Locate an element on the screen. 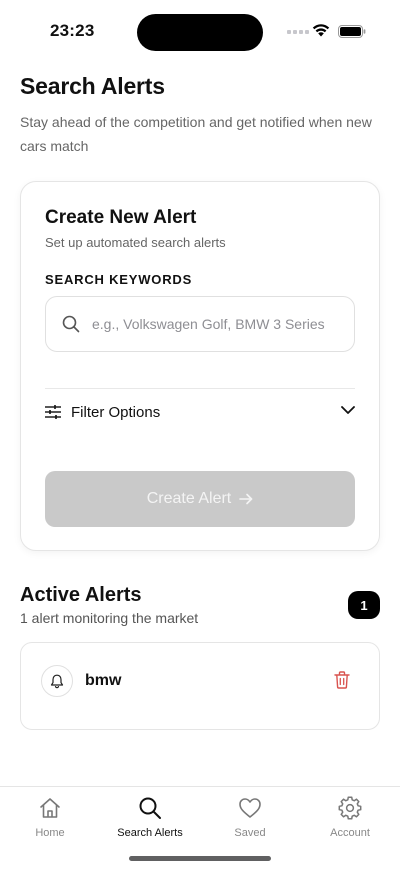 This screenshot has height=870, width=400. tab-account-label: Account is located at coordinates (350, 833).